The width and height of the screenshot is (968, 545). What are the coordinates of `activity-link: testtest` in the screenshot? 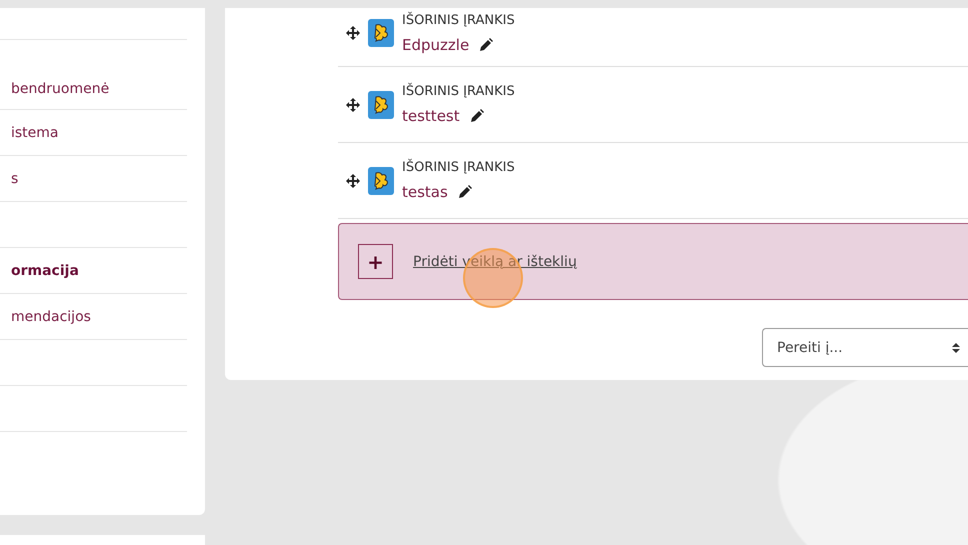 It's located at (431, 116).